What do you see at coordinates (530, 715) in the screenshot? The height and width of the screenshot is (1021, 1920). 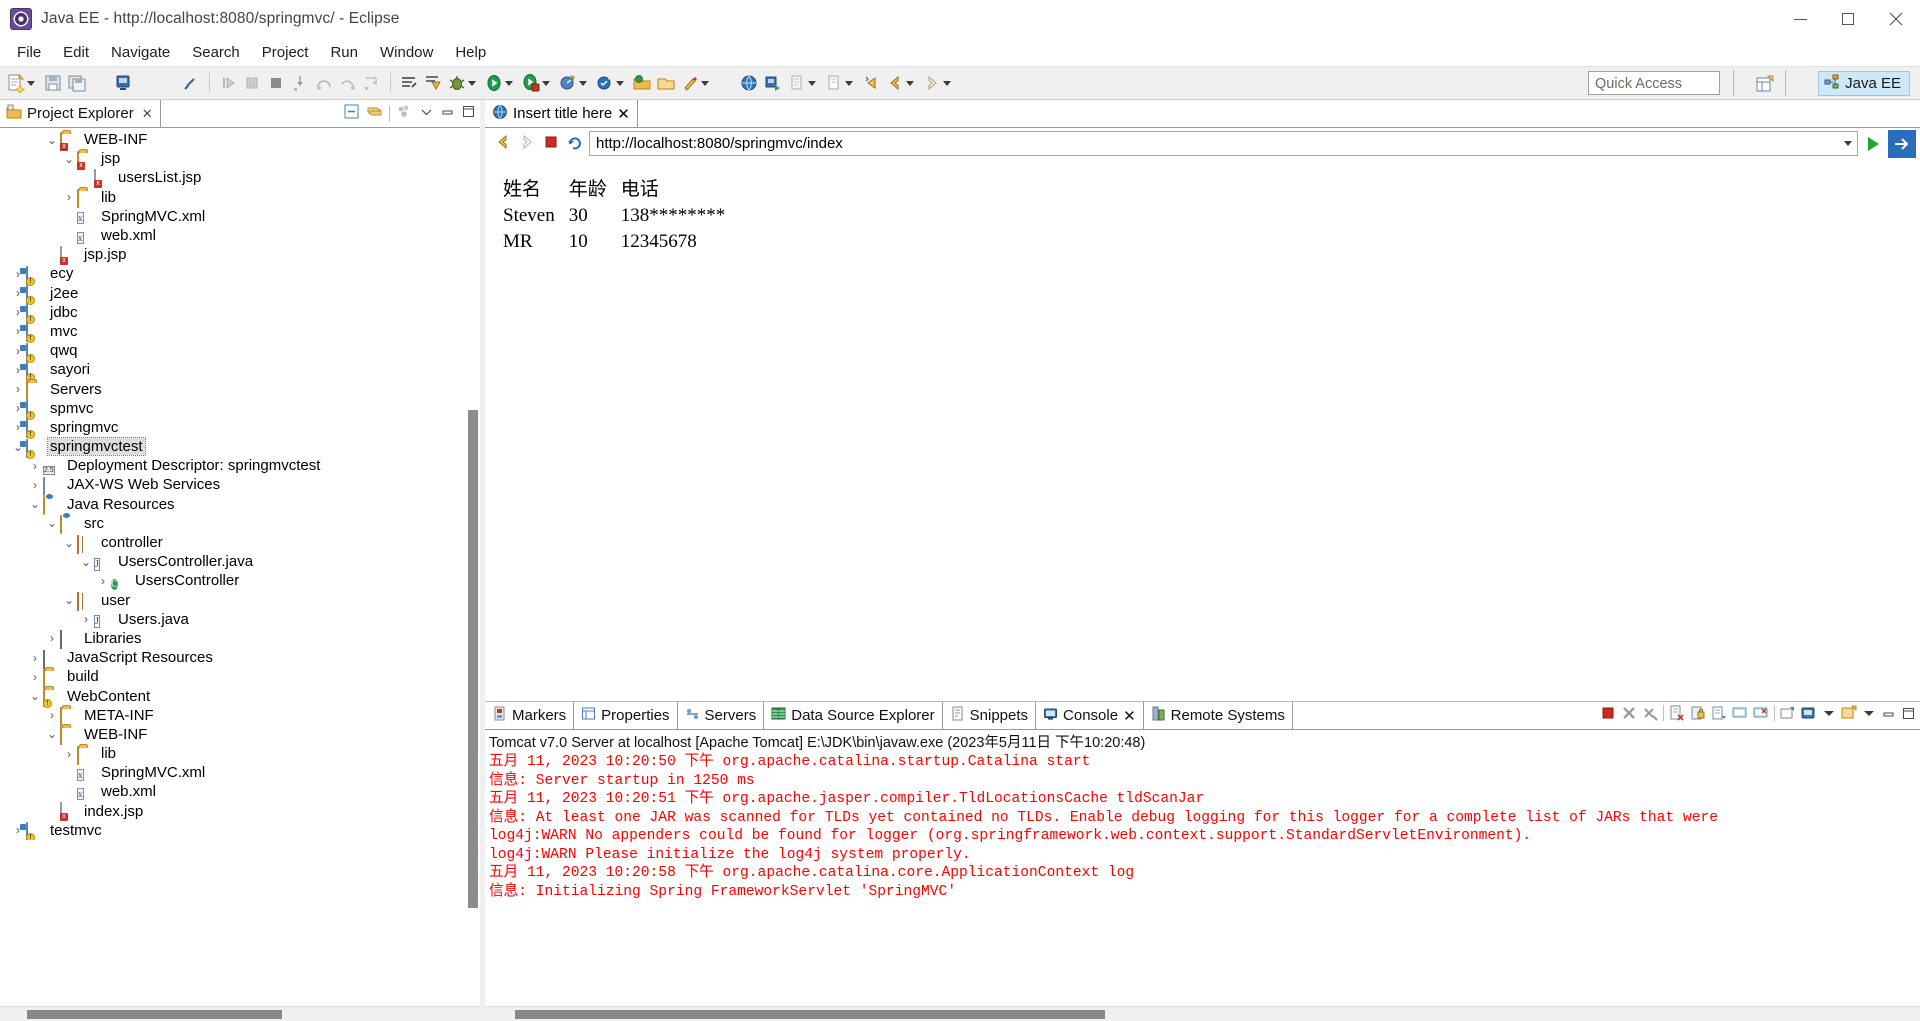 I see `tab-markers: Markers` at bounding box center [530, 715].